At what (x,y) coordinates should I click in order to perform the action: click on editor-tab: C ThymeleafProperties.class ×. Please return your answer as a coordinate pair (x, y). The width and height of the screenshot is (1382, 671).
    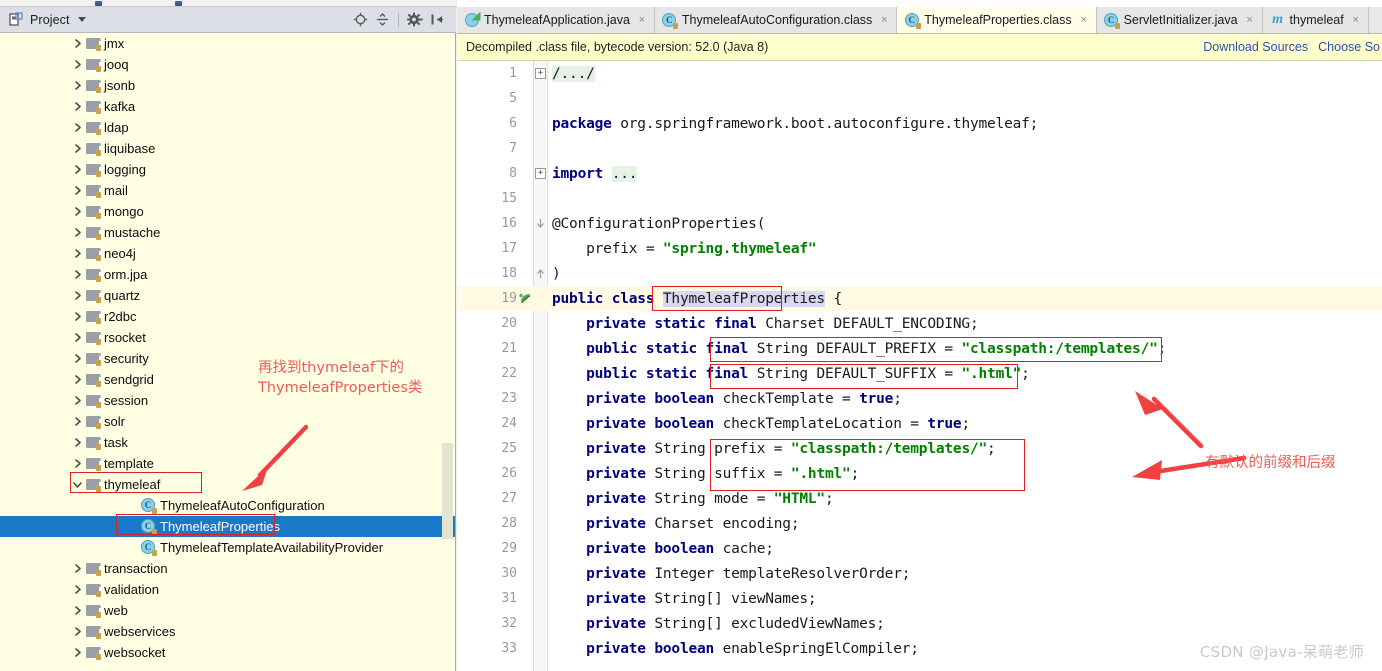
    Looking at the image, I should click on (997, 20).